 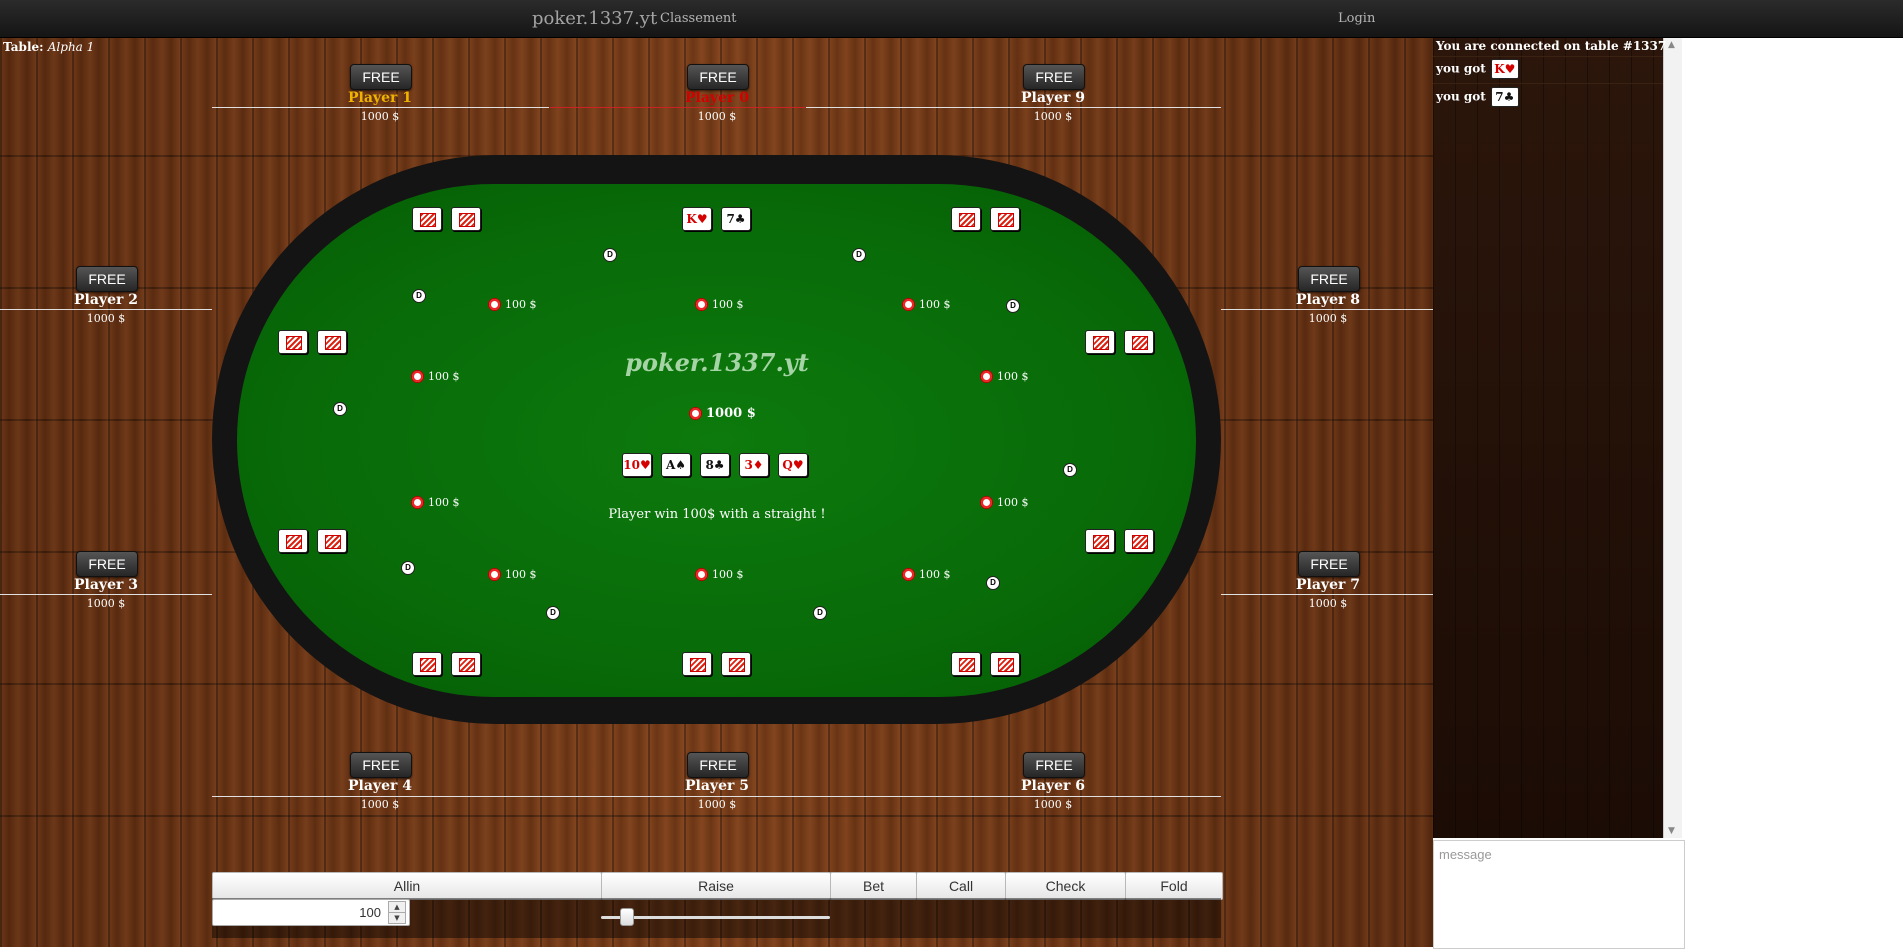 What do you see at coordinates (107, 279) in the screenshot?
I see `seat-2-free-button: FREE` at bounding box center [107, 279].